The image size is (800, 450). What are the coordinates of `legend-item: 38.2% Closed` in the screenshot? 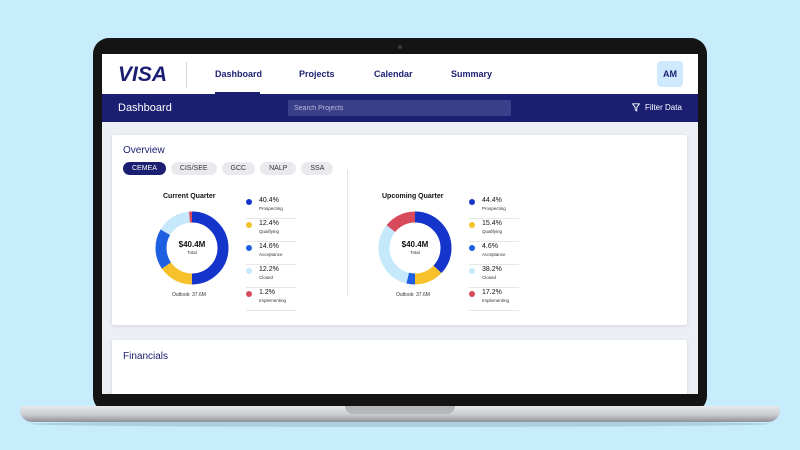 It's located at (494, 276).